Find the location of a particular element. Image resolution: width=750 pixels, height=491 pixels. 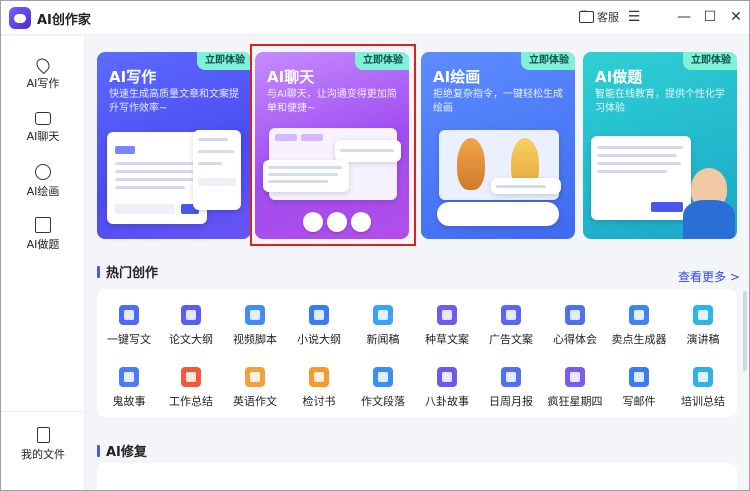

card-title: AI绘画 is located at coordinates (457, 77).